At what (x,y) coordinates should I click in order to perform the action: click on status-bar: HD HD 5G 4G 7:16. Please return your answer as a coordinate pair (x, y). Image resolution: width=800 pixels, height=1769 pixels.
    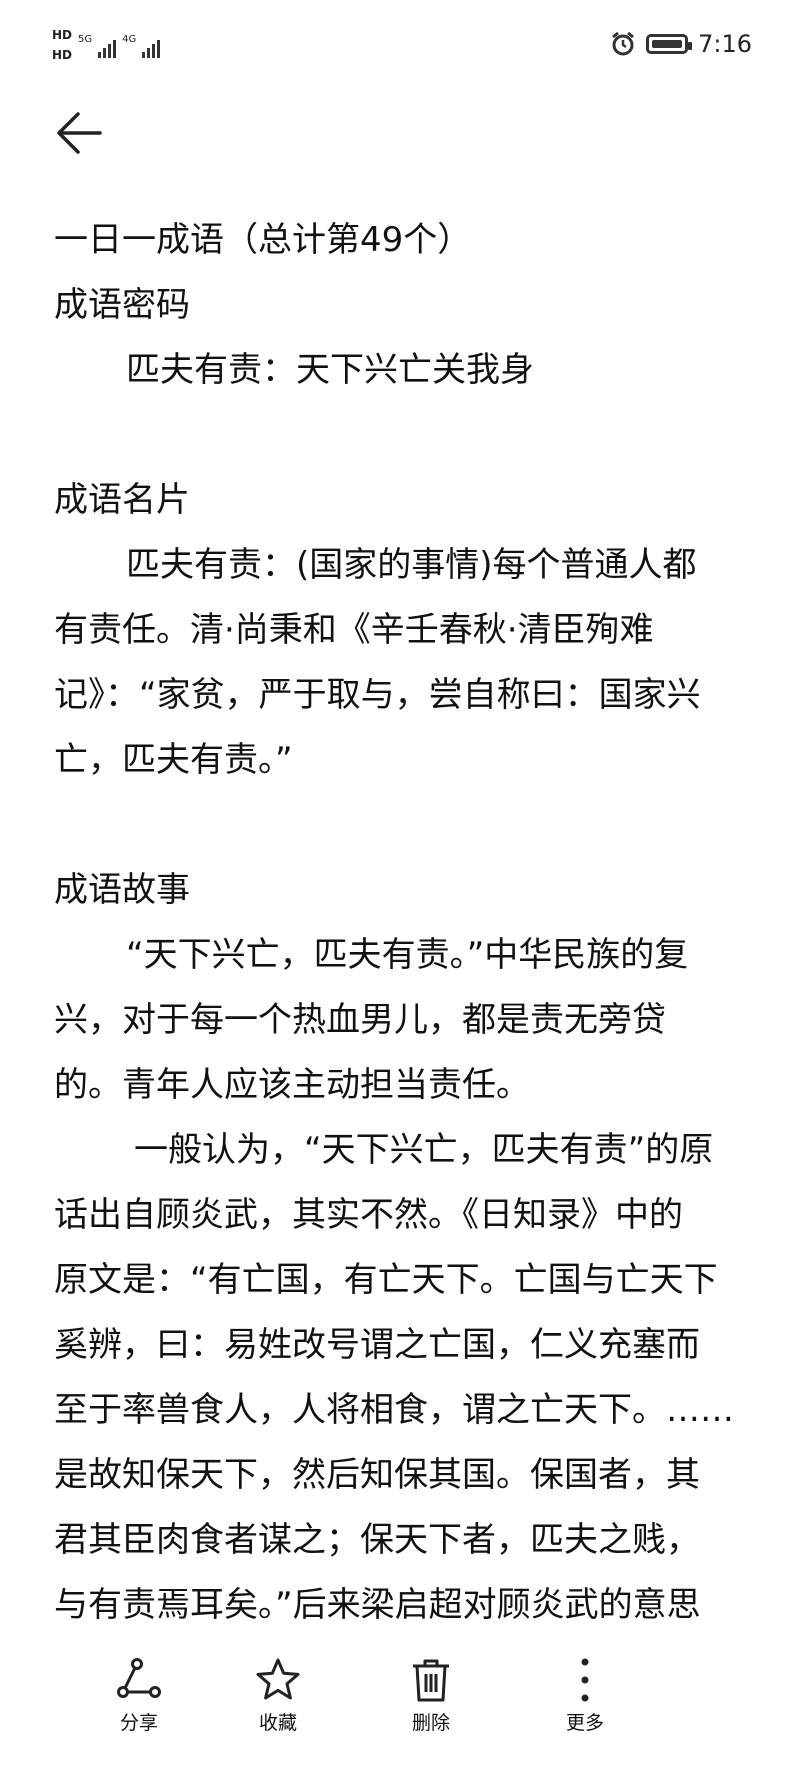
    Looking at the image, I should click on (400, 50).